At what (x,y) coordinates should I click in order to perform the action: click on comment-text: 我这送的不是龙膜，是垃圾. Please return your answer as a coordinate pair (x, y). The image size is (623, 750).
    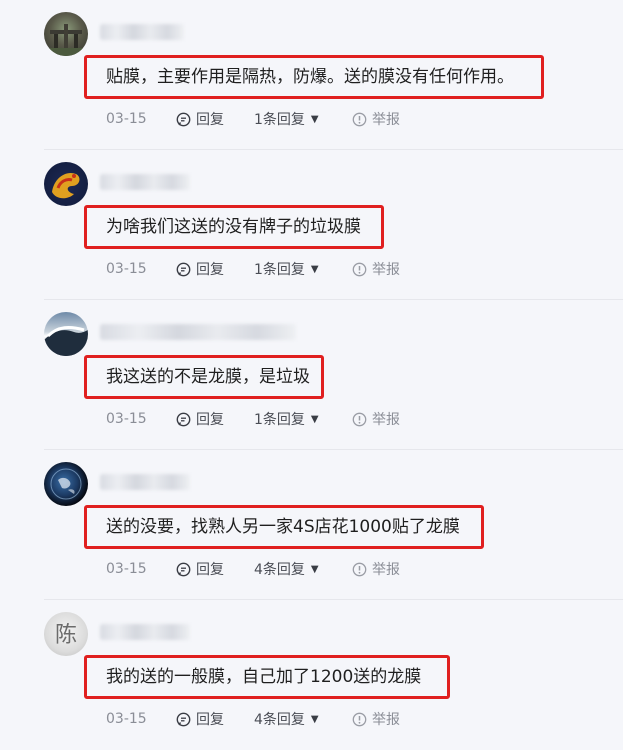
    Looking at the image, I should click on (208, 377).